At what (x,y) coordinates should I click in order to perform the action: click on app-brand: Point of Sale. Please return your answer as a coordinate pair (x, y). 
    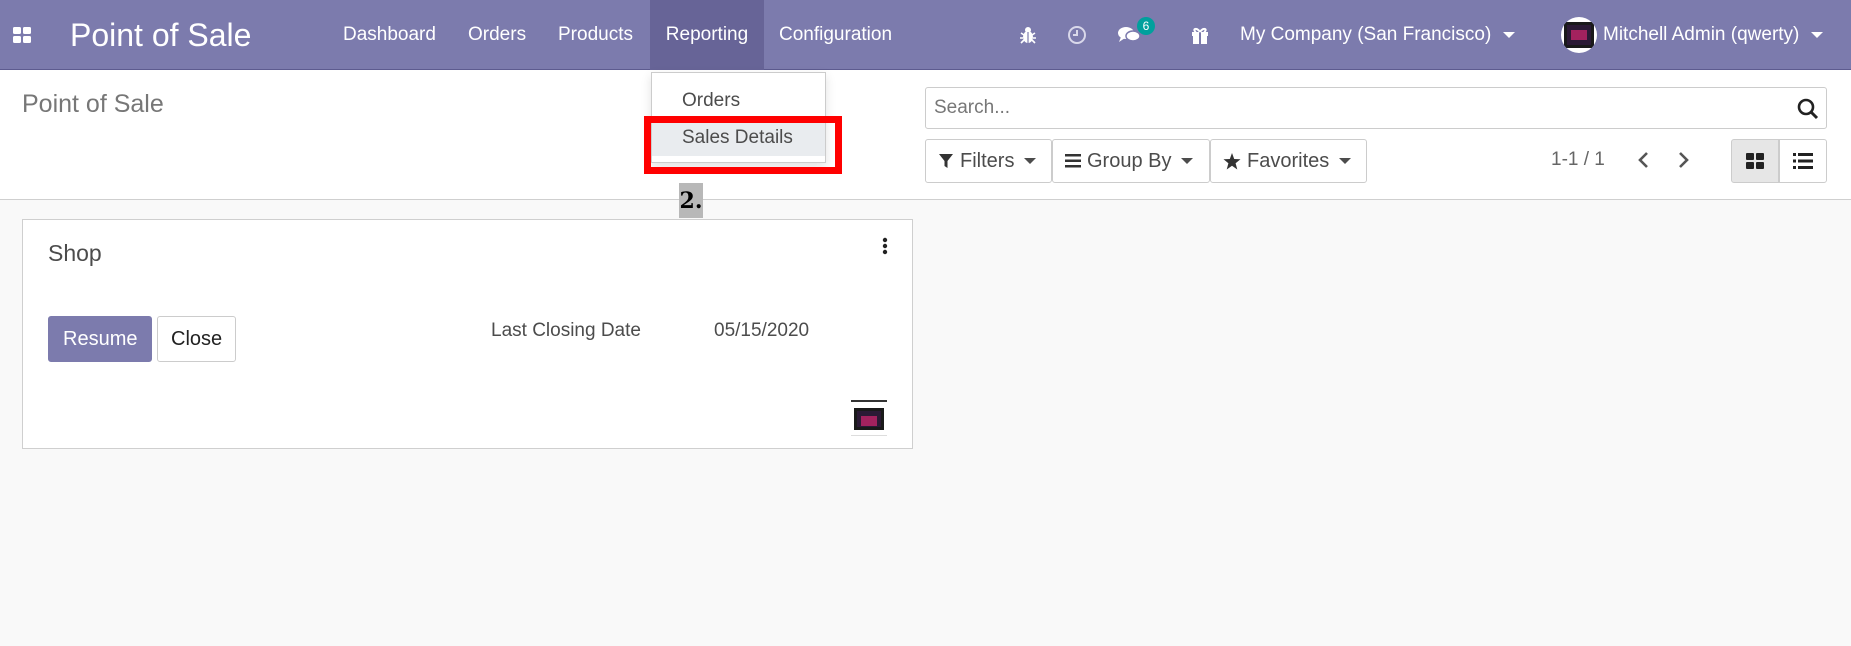
    Looking at the image, I should click on (160, 35).